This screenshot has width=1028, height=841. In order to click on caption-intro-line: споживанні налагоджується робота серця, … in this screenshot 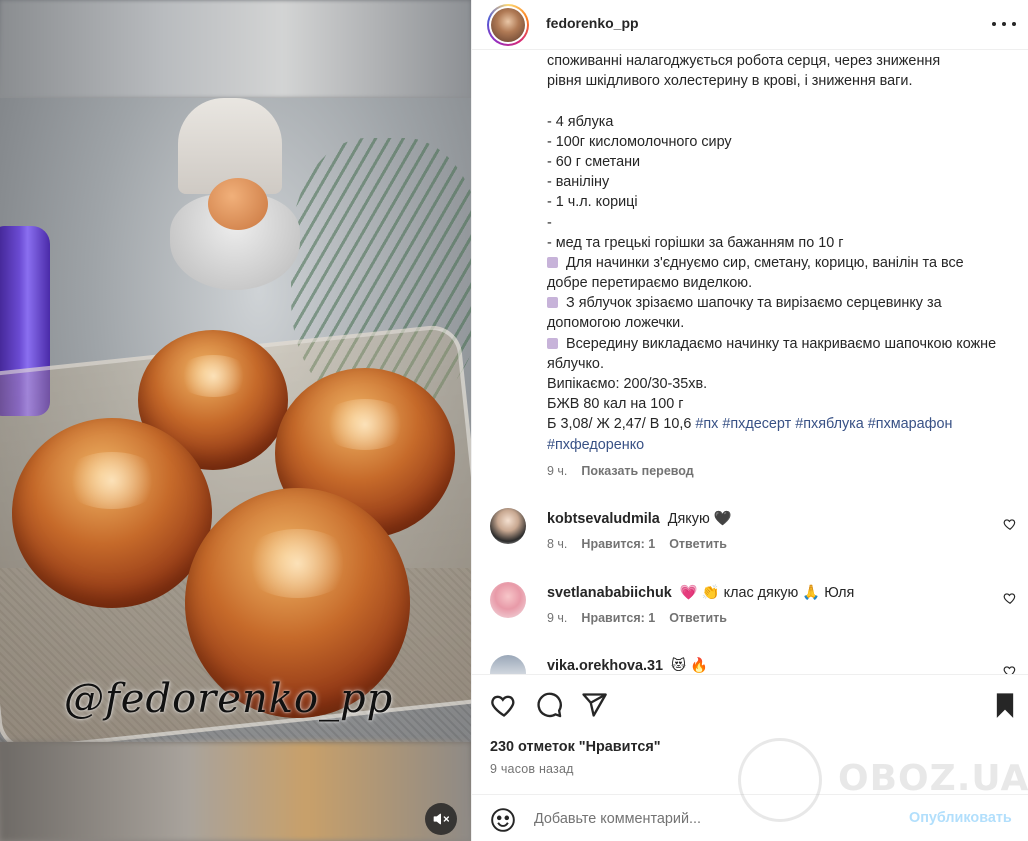, I will do `click(744, 61)`.